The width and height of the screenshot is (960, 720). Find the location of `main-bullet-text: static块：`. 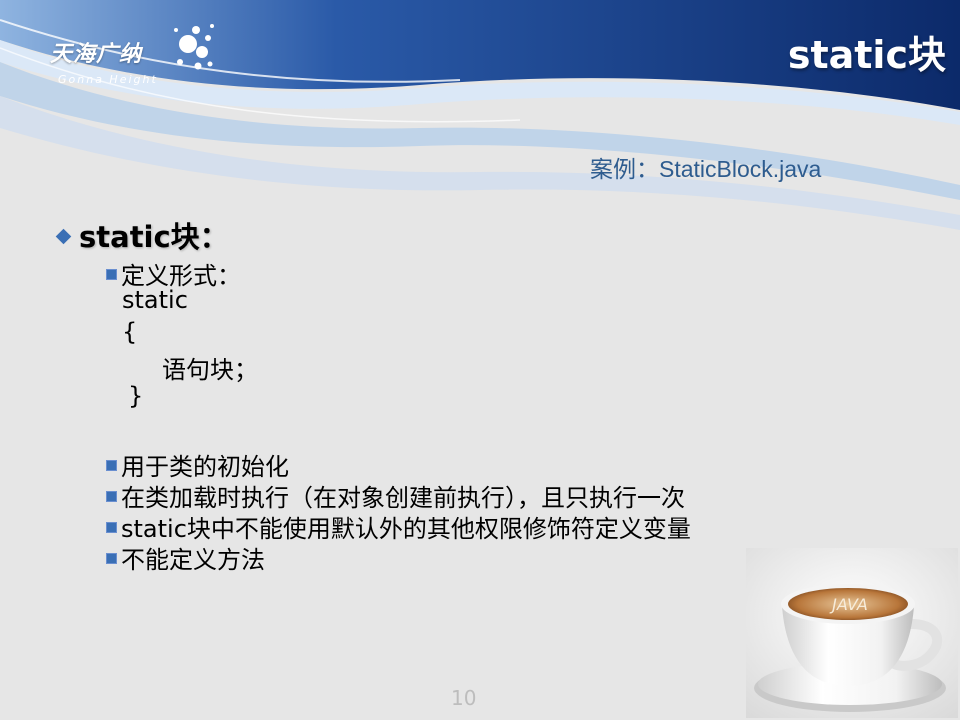

main-bullet-text: static块： is located at coordinates (154, 237).